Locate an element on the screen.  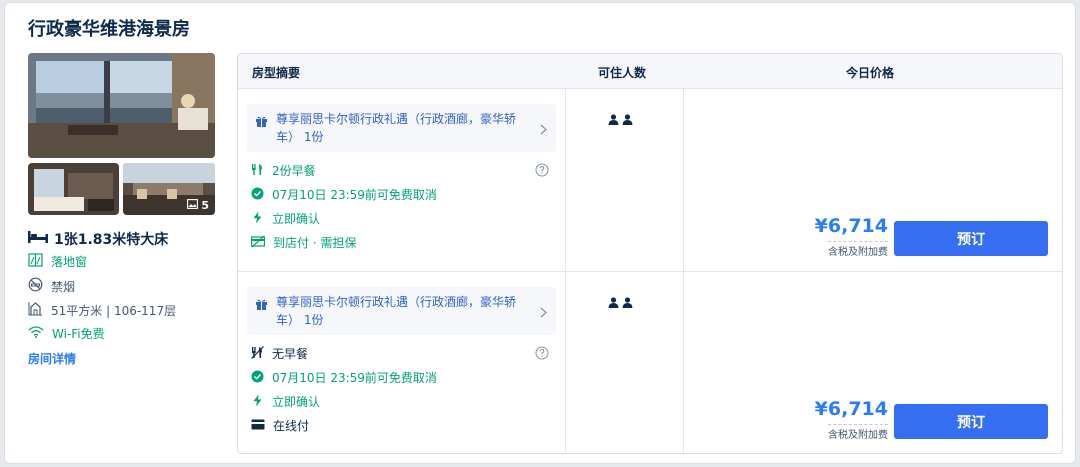
header-price: 今日价格 is located at coordinates (870, 73).